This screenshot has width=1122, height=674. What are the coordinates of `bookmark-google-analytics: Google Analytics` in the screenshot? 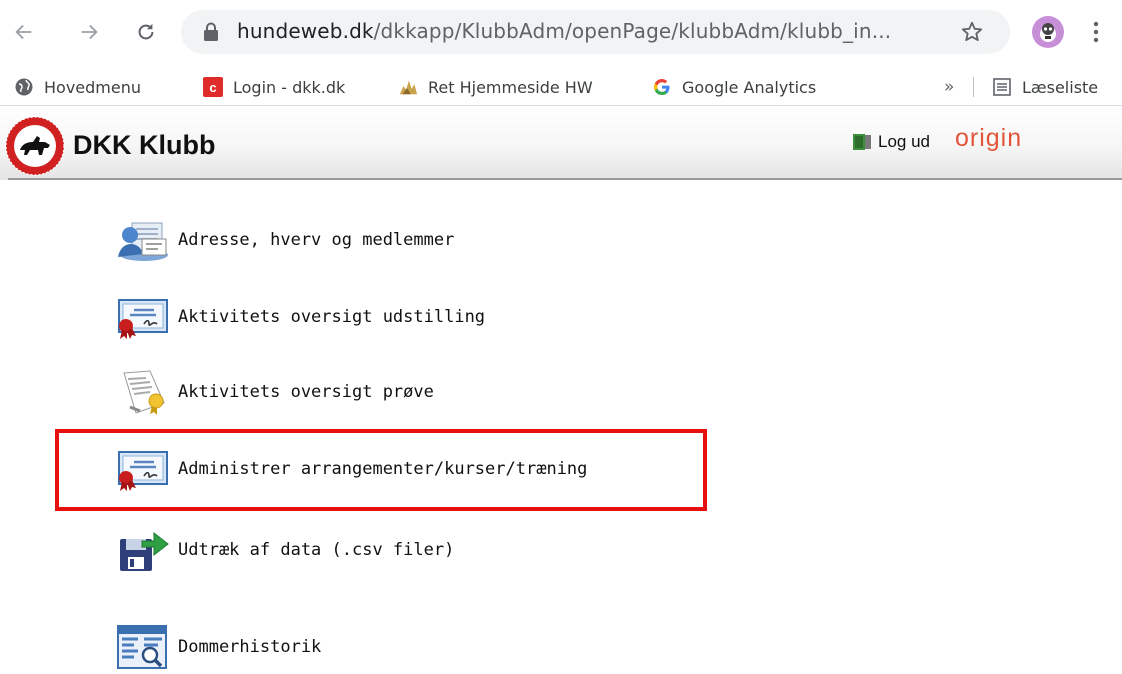 It's located at (734, 87).